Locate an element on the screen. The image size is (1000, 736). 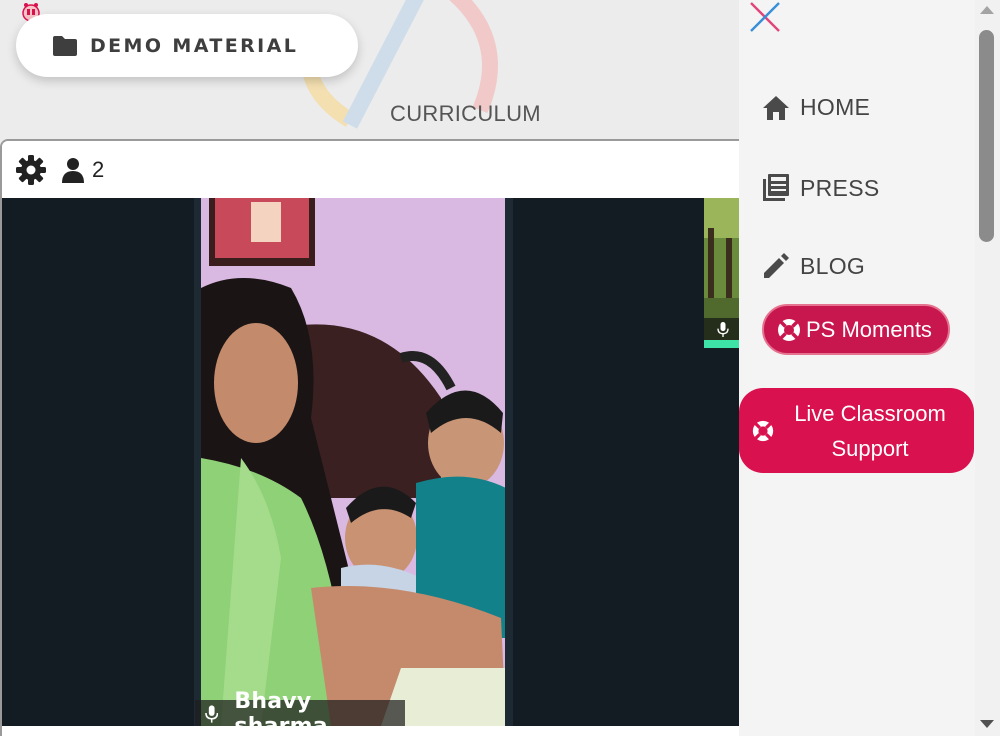
folder-icon is located at coordinates (65, 45).